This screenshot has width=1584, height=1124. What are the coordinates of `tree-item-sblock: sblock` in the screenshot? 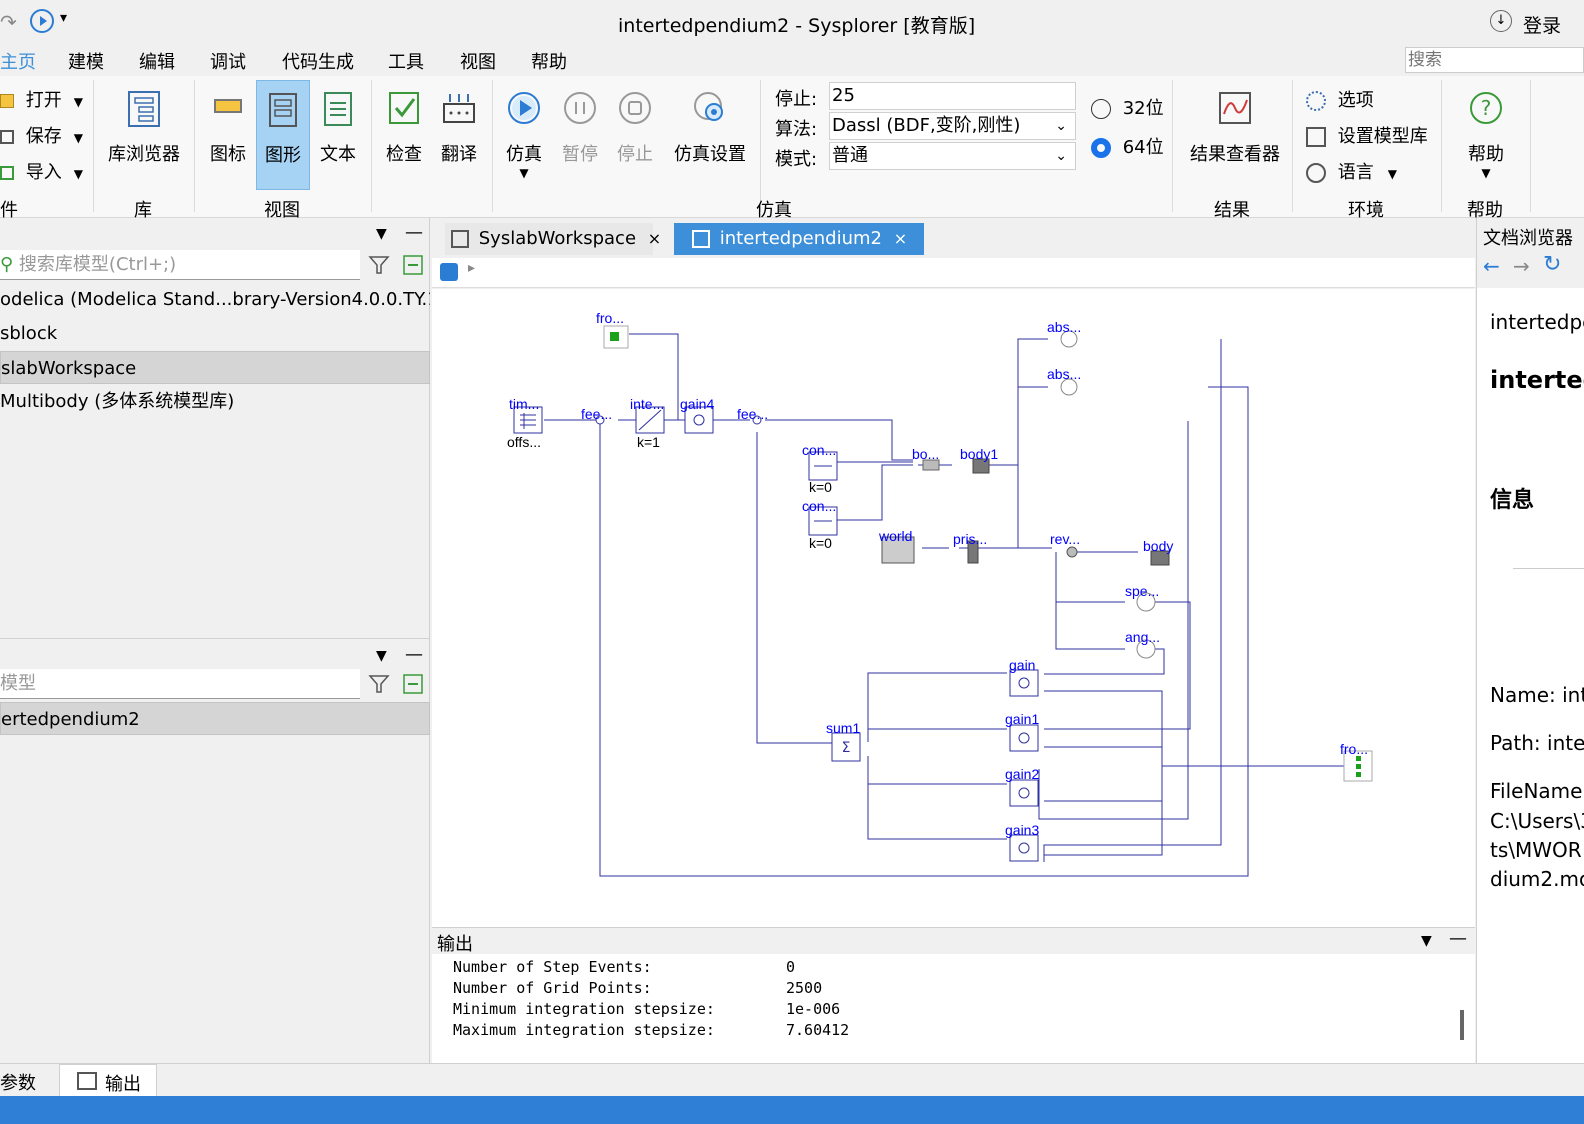 It's located at (215, 333).